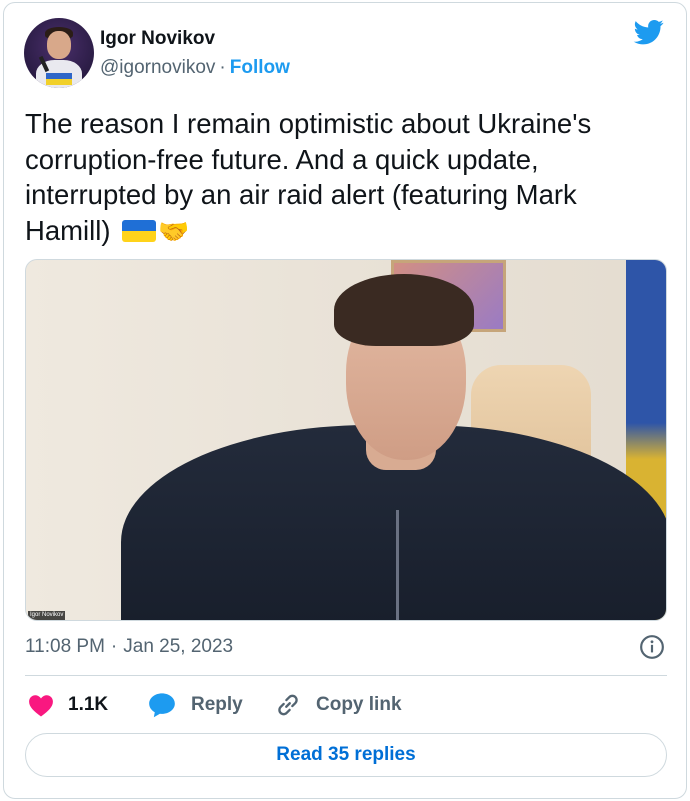 This screenshot has width=690, height=801. I want to click on handshake-emoji: 🤝, so click(174, 231).